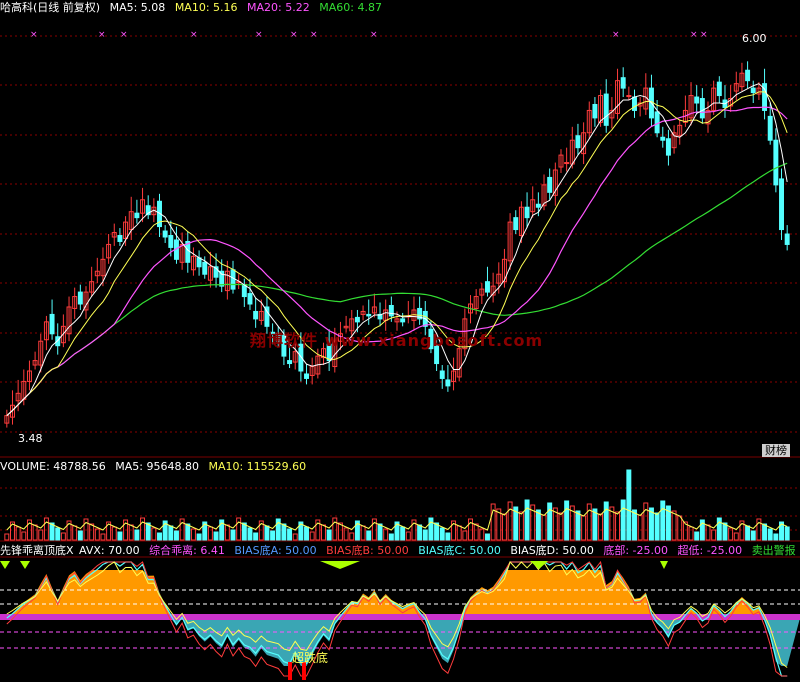 This screenshot has height=682, width=800. Describe the element at coordinates (459, 550) in the screenshot. I see `bias-c: BIAS底C: 50.00` at that location.